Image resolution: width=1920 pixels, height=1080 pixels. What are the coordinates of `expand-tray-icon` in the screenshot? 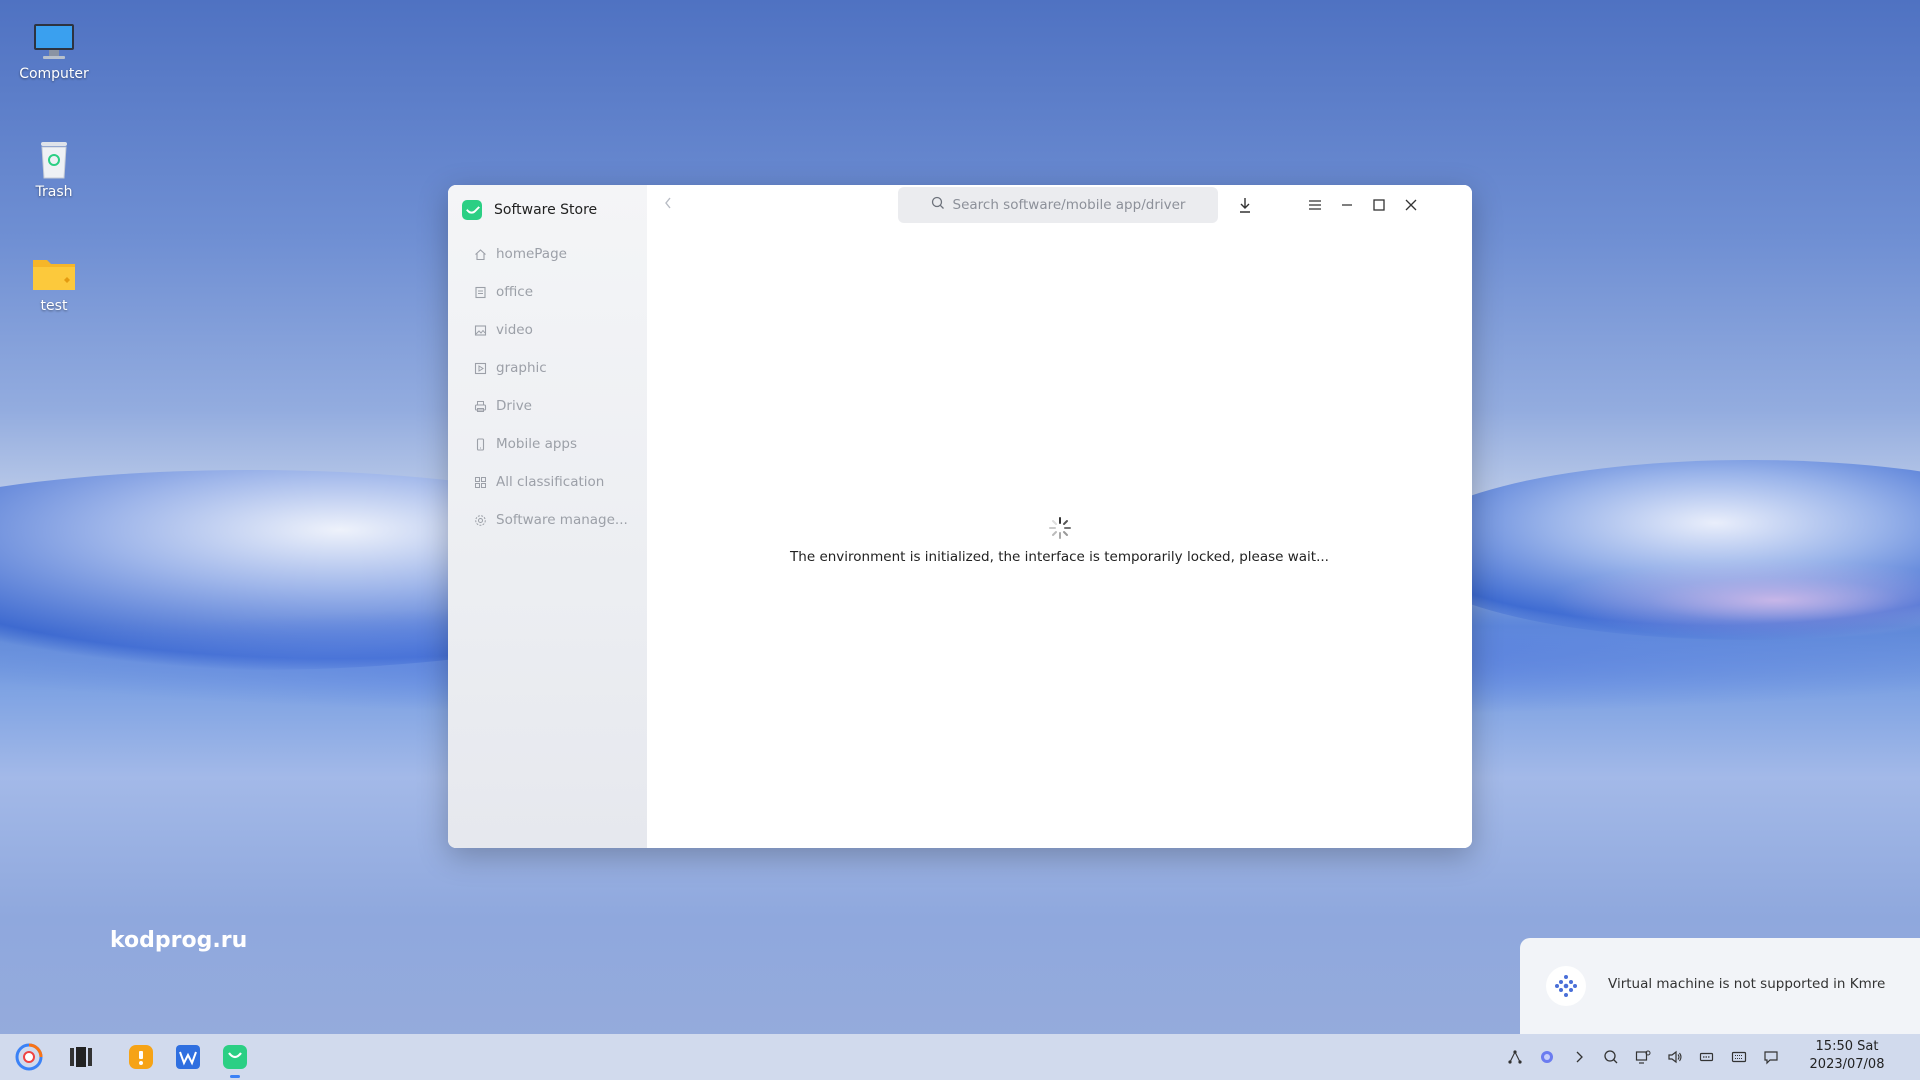 It's located at (1579, 1057).